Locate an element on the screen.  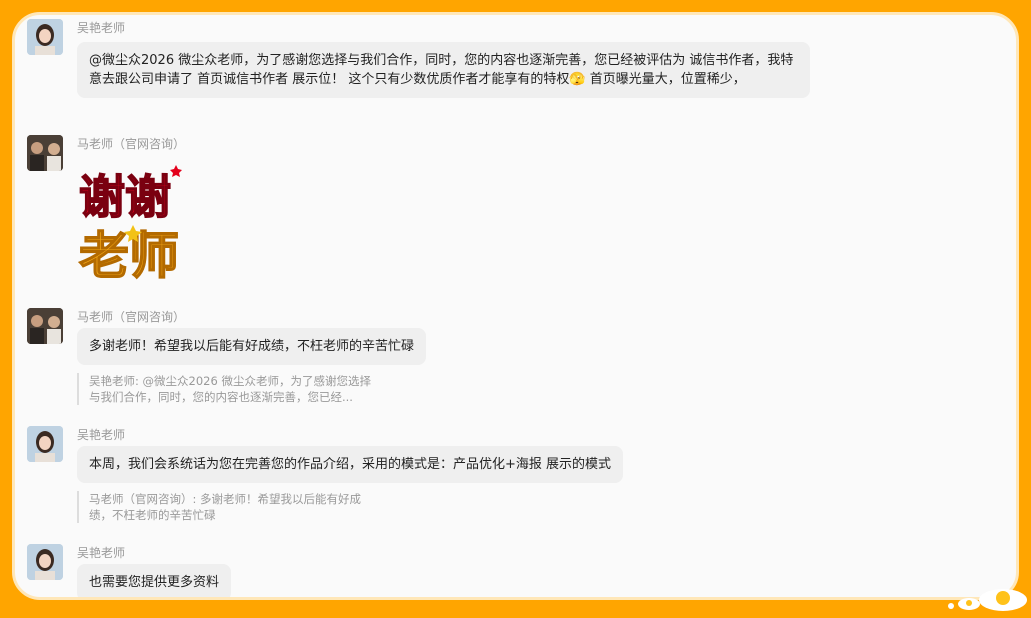
chat-message: 吴艳老师 也需要您提供更多资料 is located at coordinates (227, 570).